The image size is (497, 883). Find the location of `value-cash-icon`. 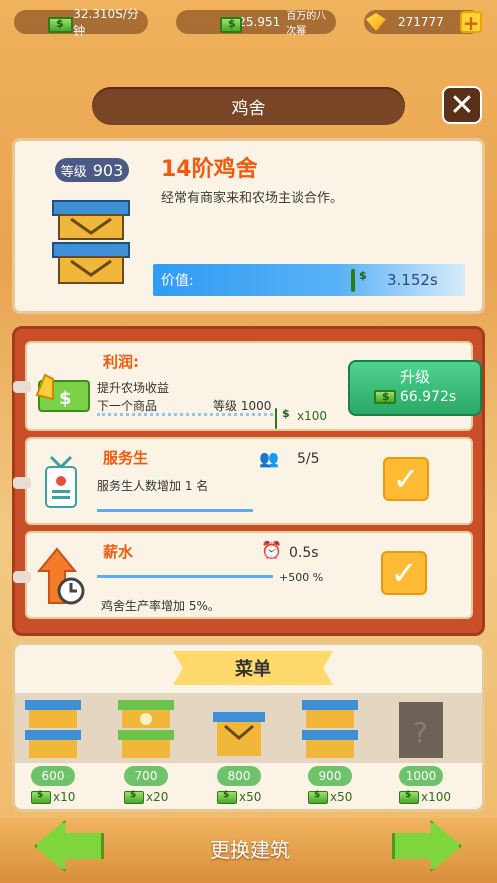

value-cash-icon is located at coordinates (353, 280).